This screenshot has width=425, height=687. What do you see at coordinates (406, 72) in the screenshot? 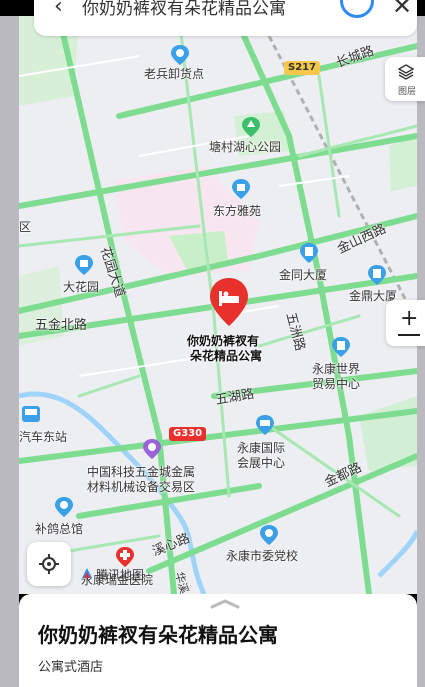
I see `layers-icon` at bounding box center [406, 72].